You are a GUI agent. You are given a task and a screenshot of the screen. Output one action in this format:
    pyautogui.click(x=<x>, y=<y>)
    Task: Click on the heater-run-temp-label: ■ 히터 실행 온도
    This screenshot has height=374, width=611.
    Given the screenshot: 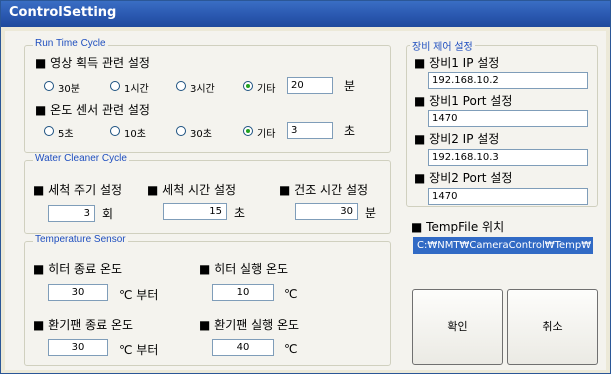 What is the action you would take?
    pyautogui.click(x=244, y=269)
    